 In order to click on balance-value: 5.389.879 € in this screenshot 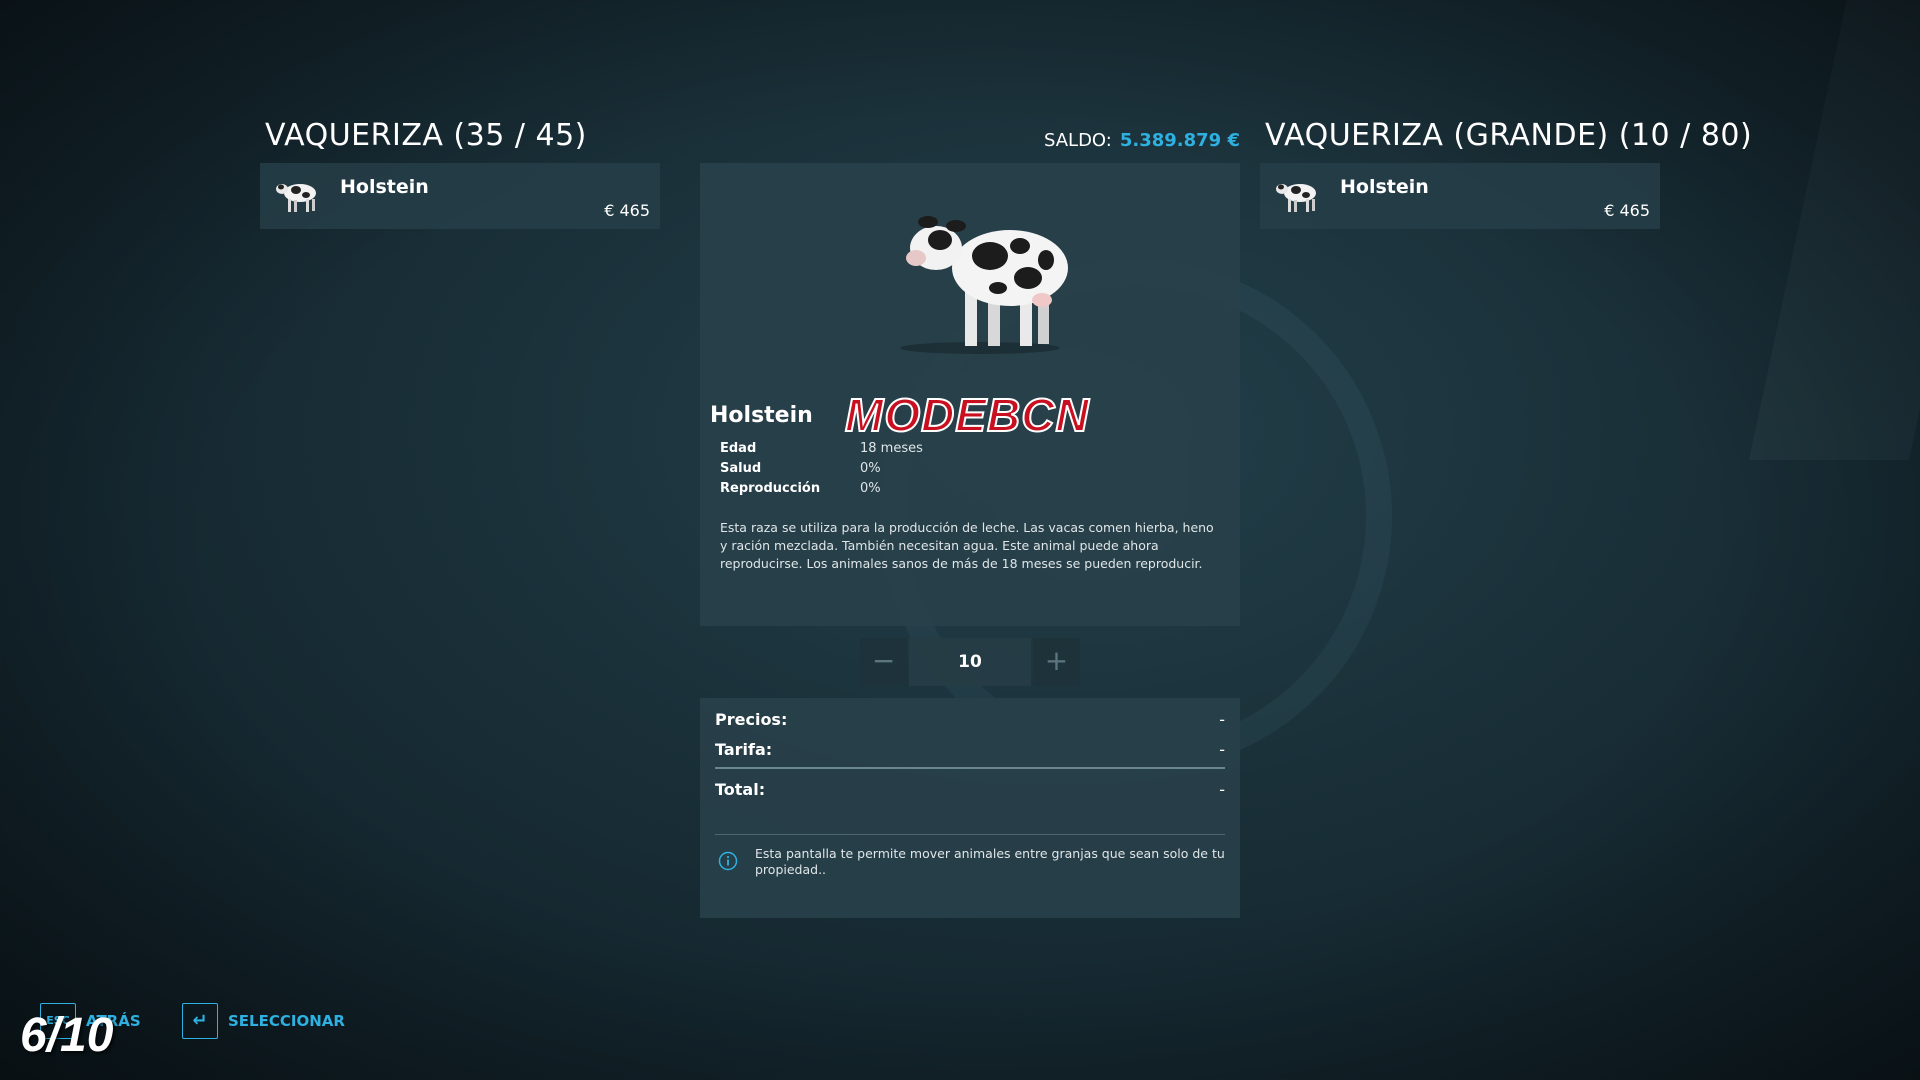, I will do `click(1179, 140)`.